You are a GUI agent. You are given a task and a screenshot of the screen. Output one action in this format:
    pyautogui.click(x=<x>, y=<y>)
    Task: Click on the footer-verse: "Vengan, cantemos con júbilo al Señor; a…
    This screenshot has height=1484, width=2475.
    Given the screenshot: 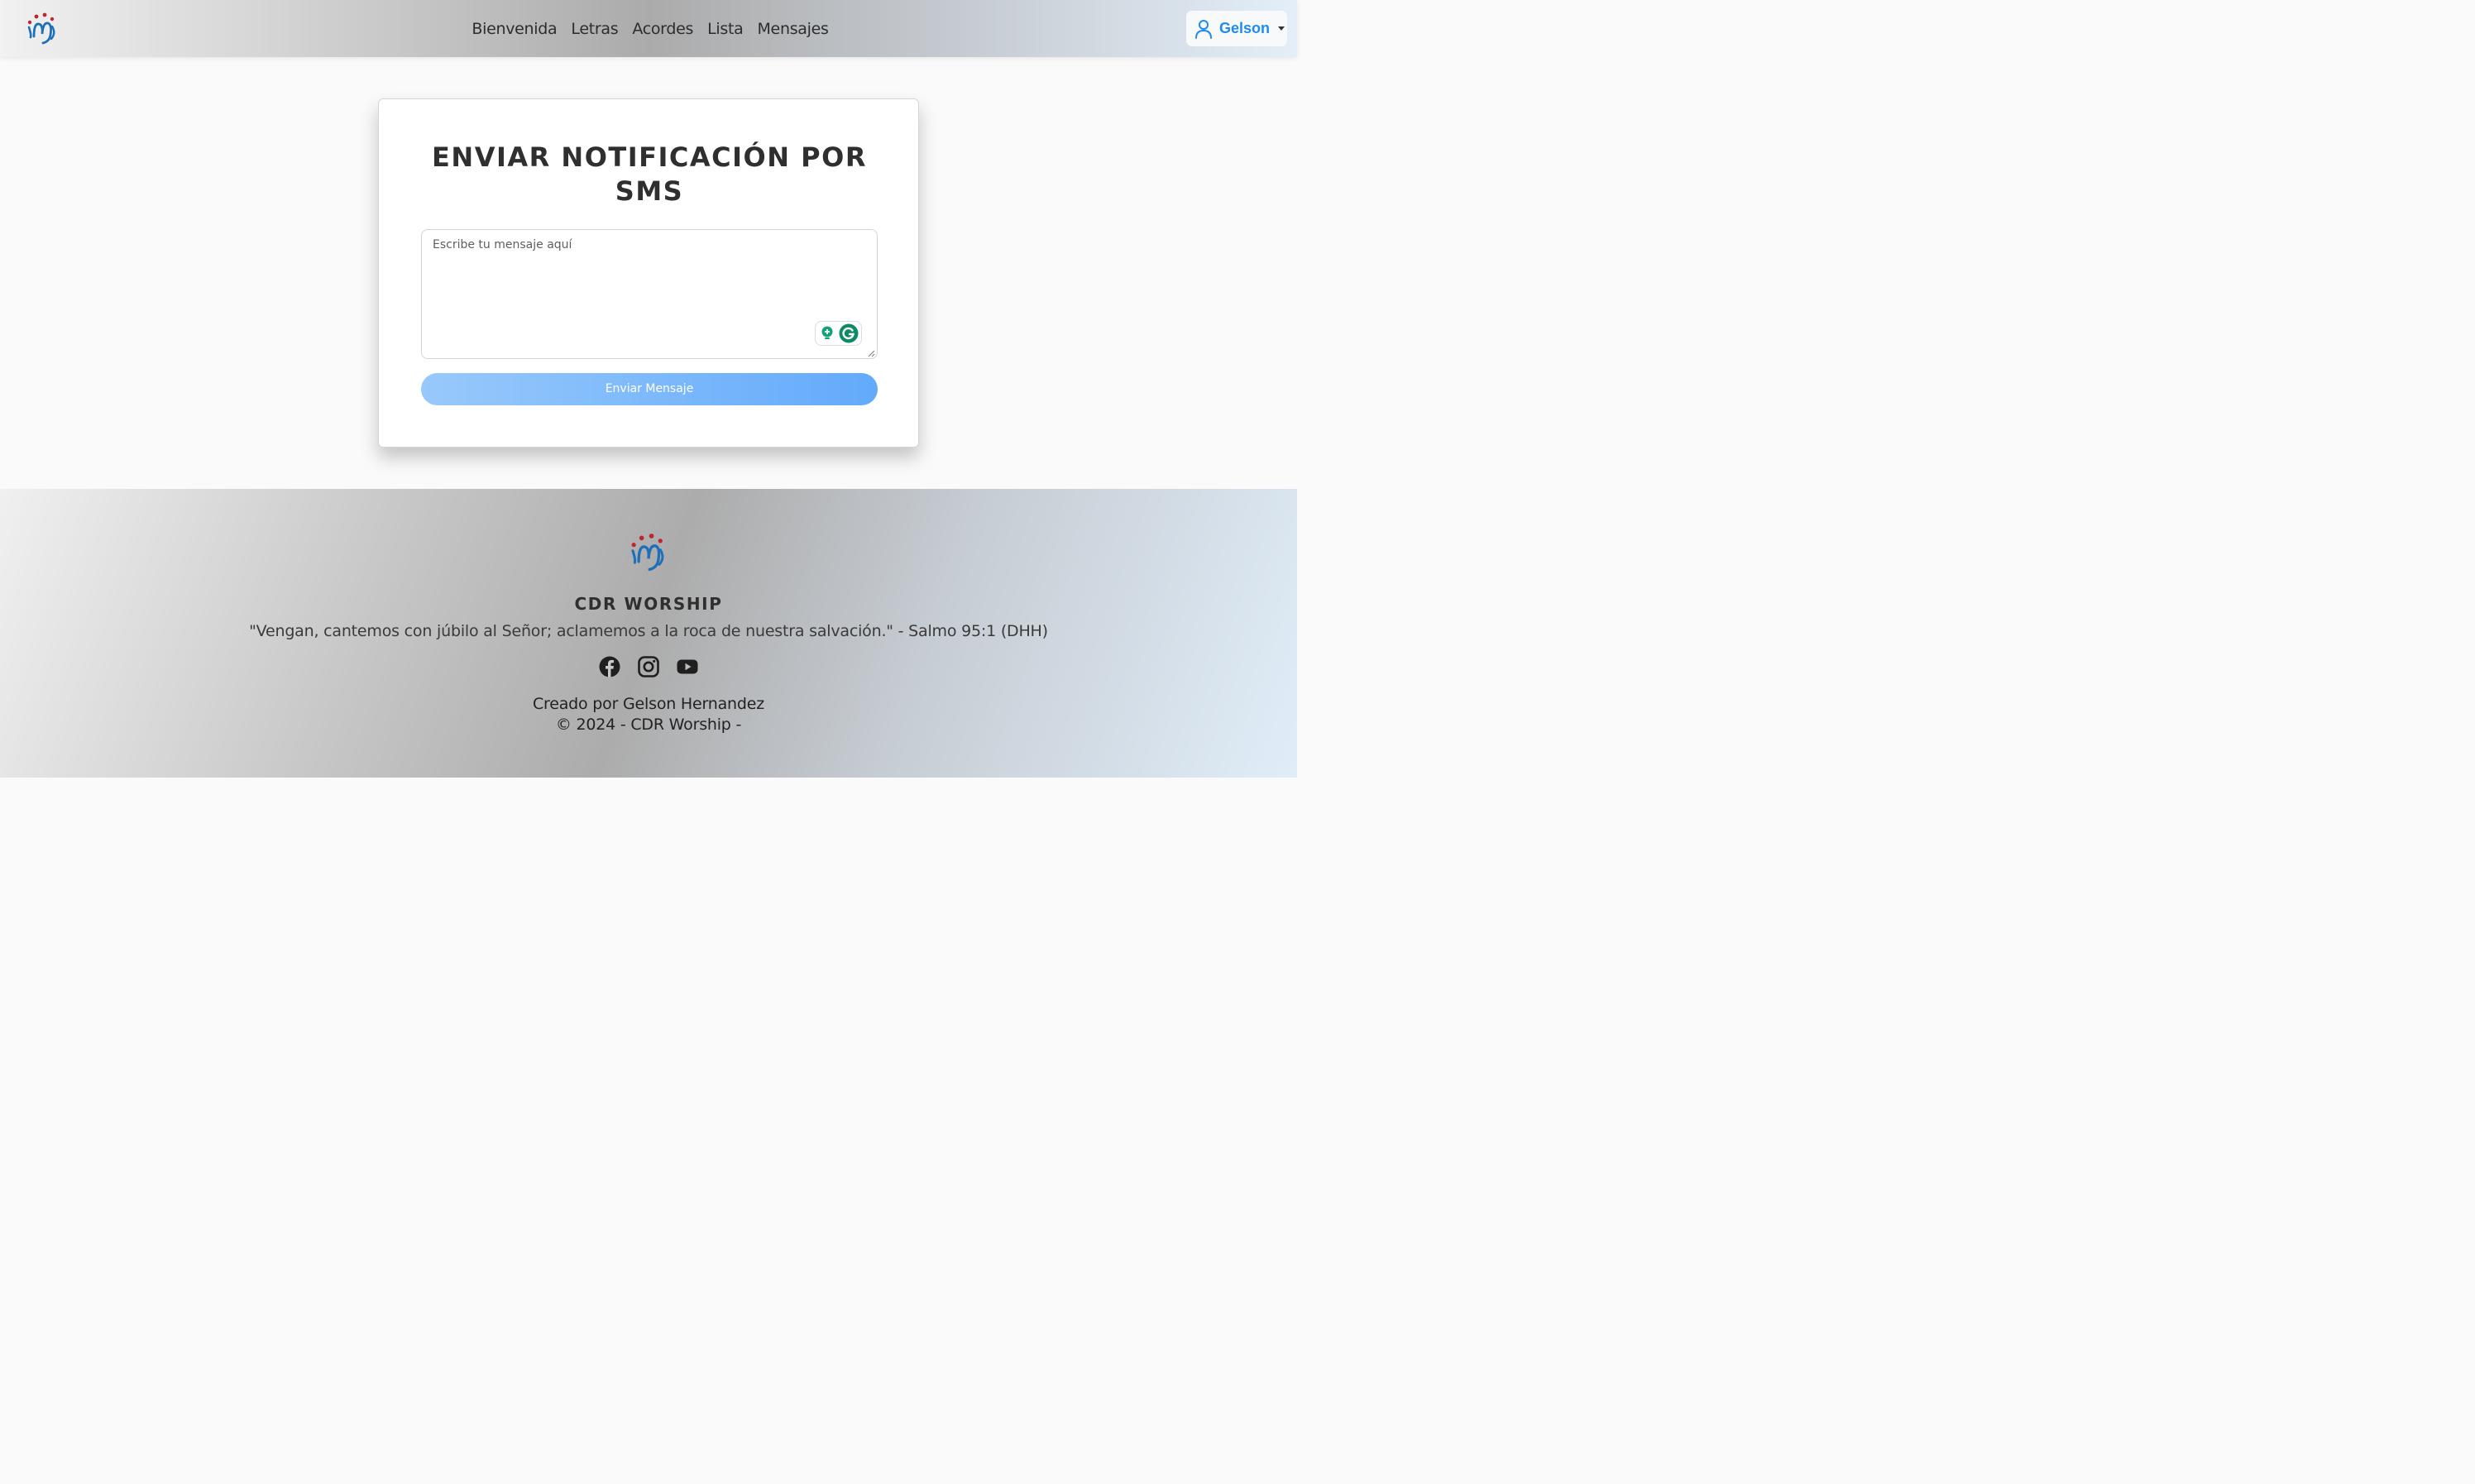 What is the action you would take?
    pyautogui.click(x=648, y=631)
    